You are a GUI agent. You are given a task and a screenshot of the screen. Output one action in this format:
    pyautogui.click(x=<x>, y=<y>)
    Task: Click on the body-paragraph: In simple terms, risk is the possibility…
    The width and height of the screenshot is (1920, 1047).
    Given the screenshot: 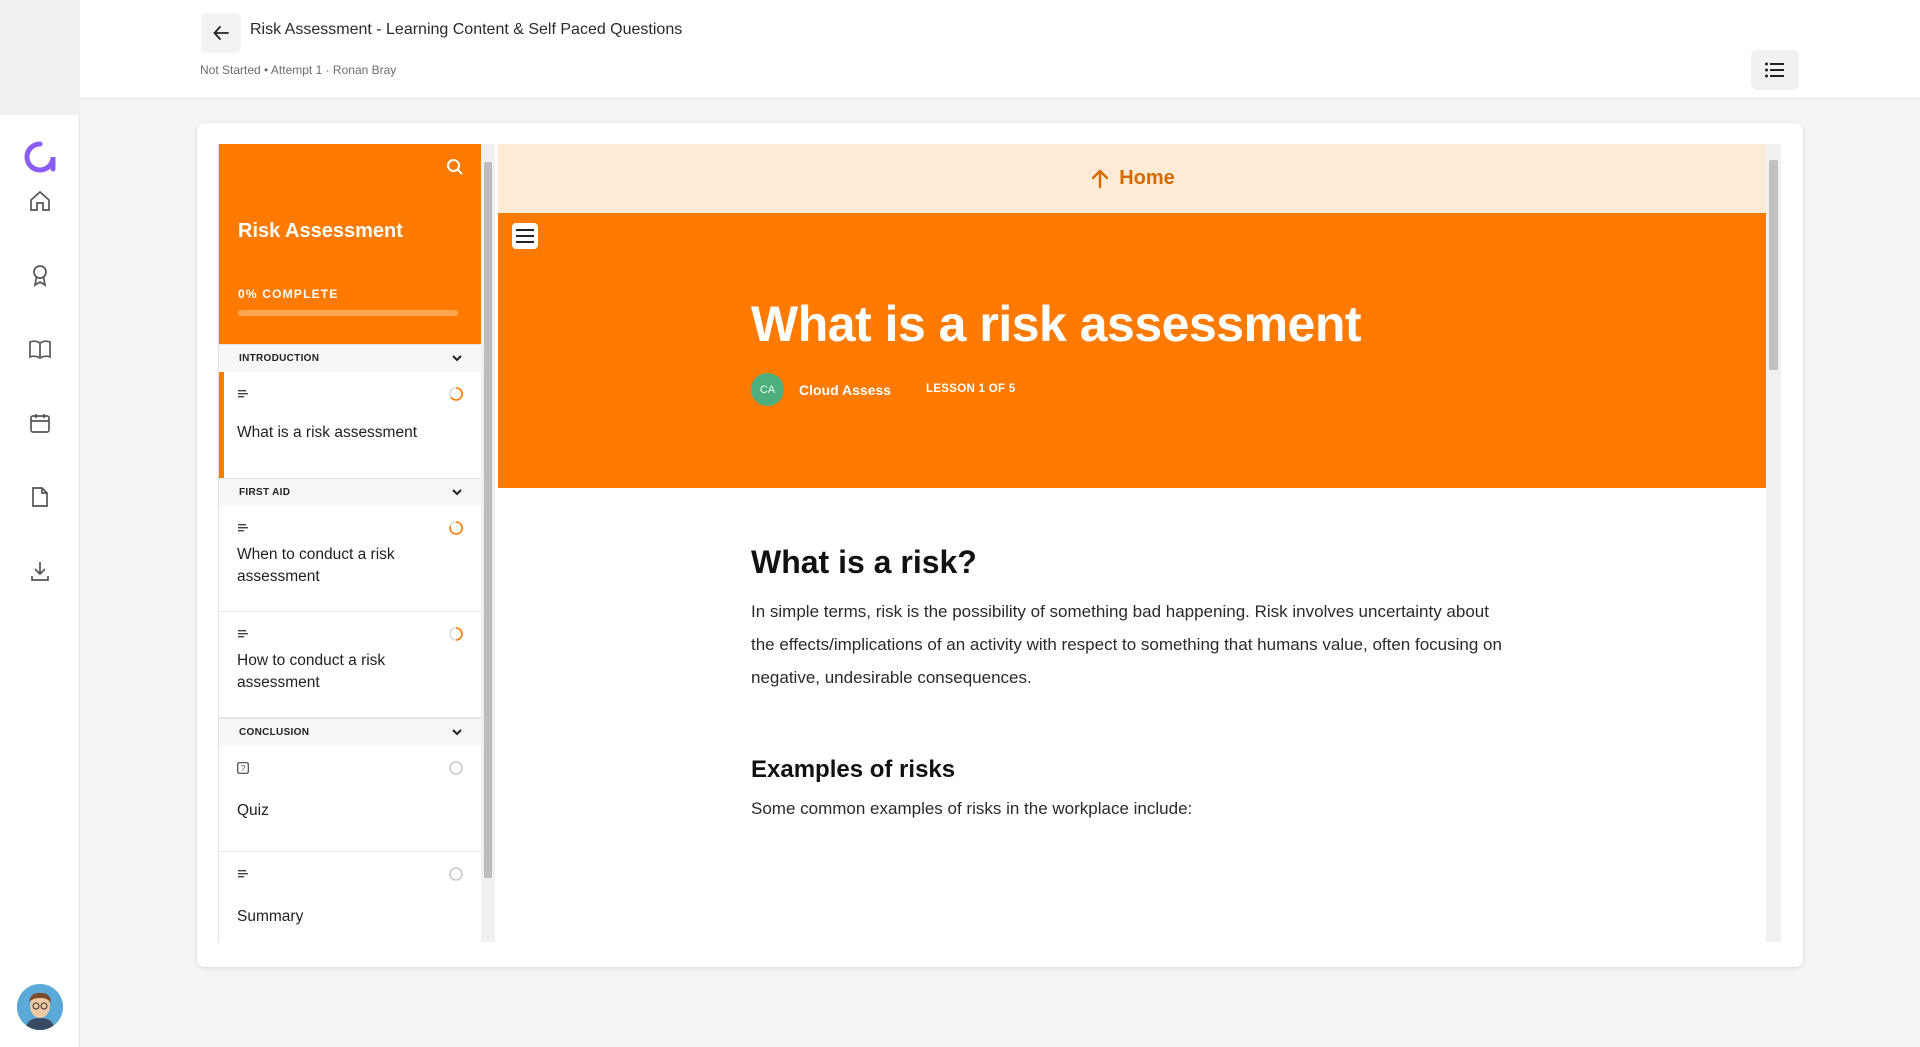 What is the action you would take?
    pyautogui.click(x=1126, y=644)
    